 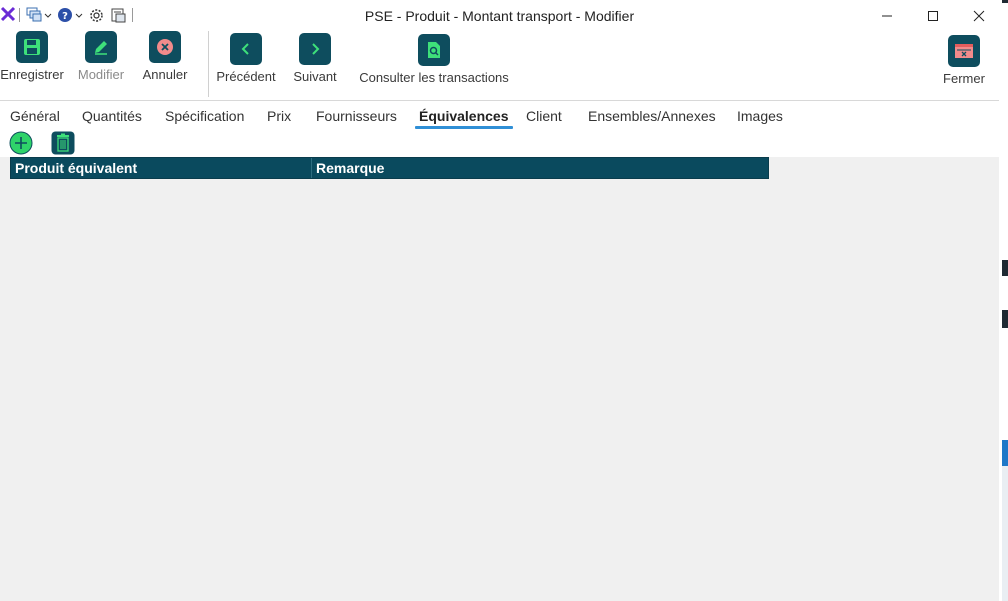 What do you see at coordinates (32, 74) in the screenshot?
I see `save-label: Enregistrer` at bounding box center [32, 74].